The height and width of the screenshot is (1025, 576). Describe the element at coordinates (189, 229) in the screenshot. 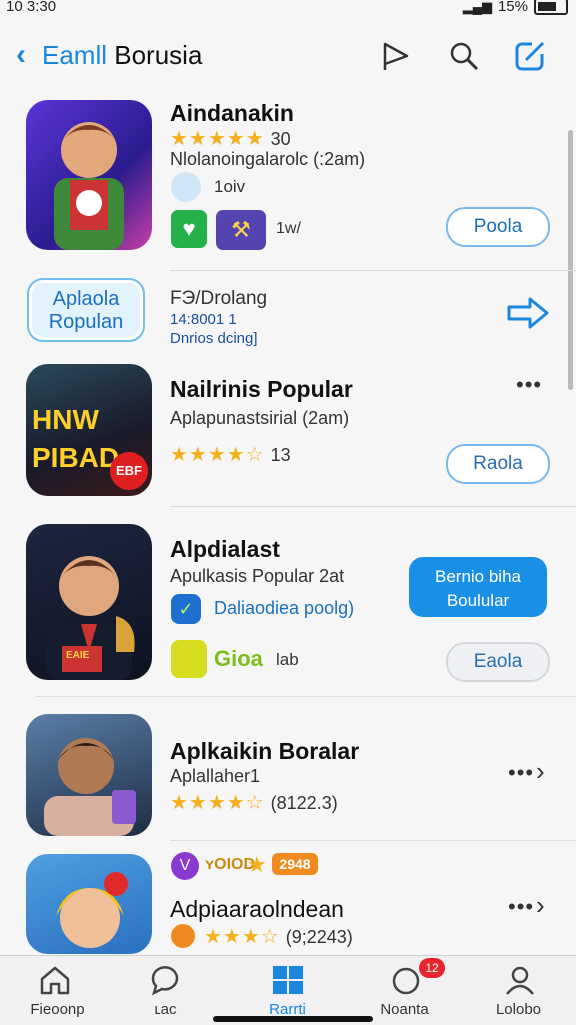

I see `chat-heart-icon: ♥` at that location.